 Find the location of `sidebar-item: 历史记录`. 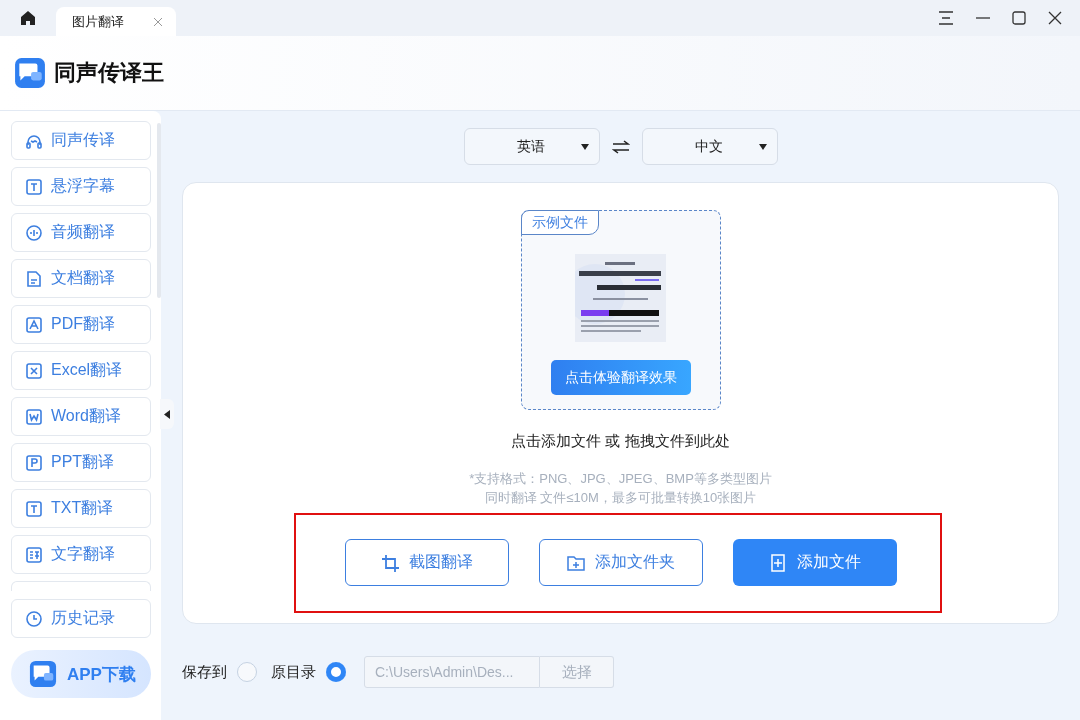

sidebar-item: 历史记录 is located at coordinates (81, 618).